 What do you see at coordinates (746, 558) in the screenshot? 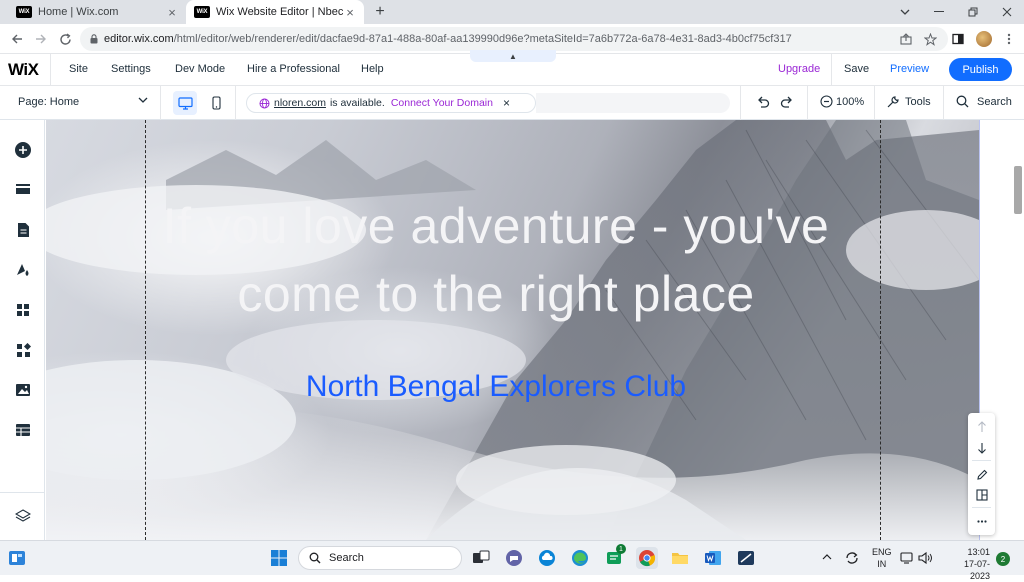
I see `snipping-tool-icon` at bounding box center [746, 558].